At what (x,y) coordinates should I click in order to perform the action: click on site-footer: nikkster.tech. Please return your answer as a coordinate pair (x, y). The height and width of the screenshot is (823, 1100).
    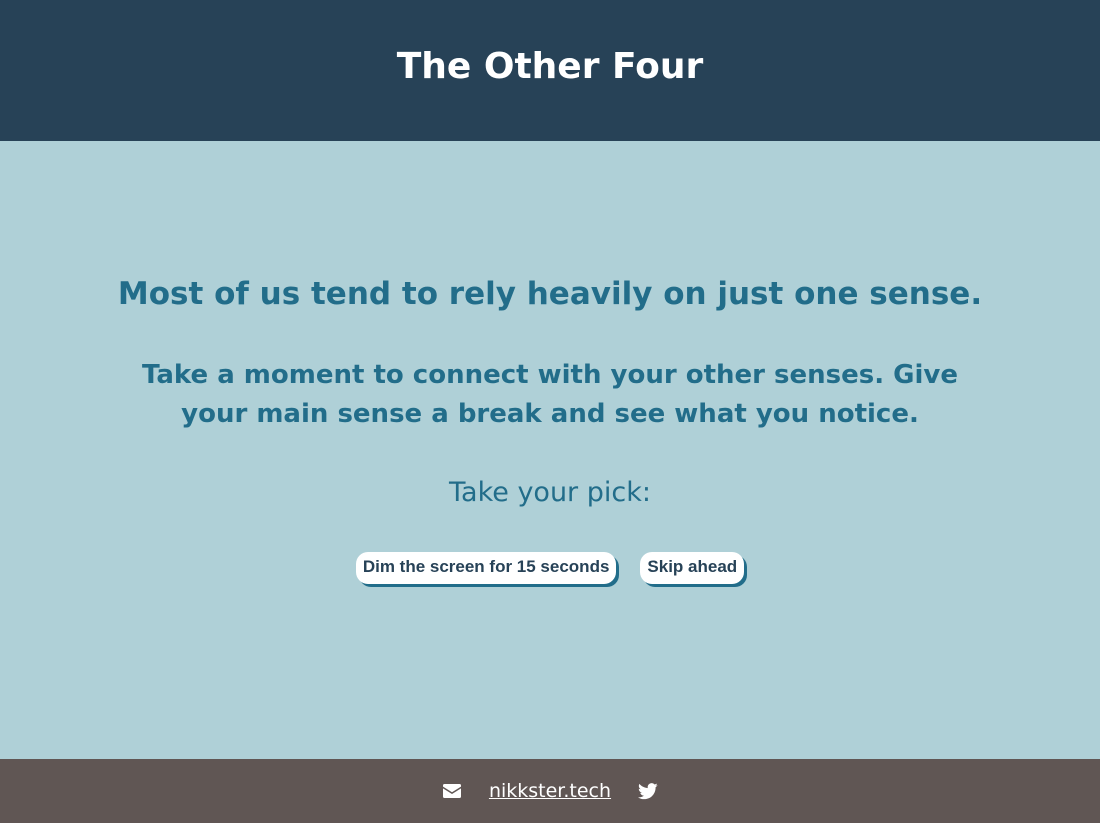
    Looking at the image, I should click on (550, 791).